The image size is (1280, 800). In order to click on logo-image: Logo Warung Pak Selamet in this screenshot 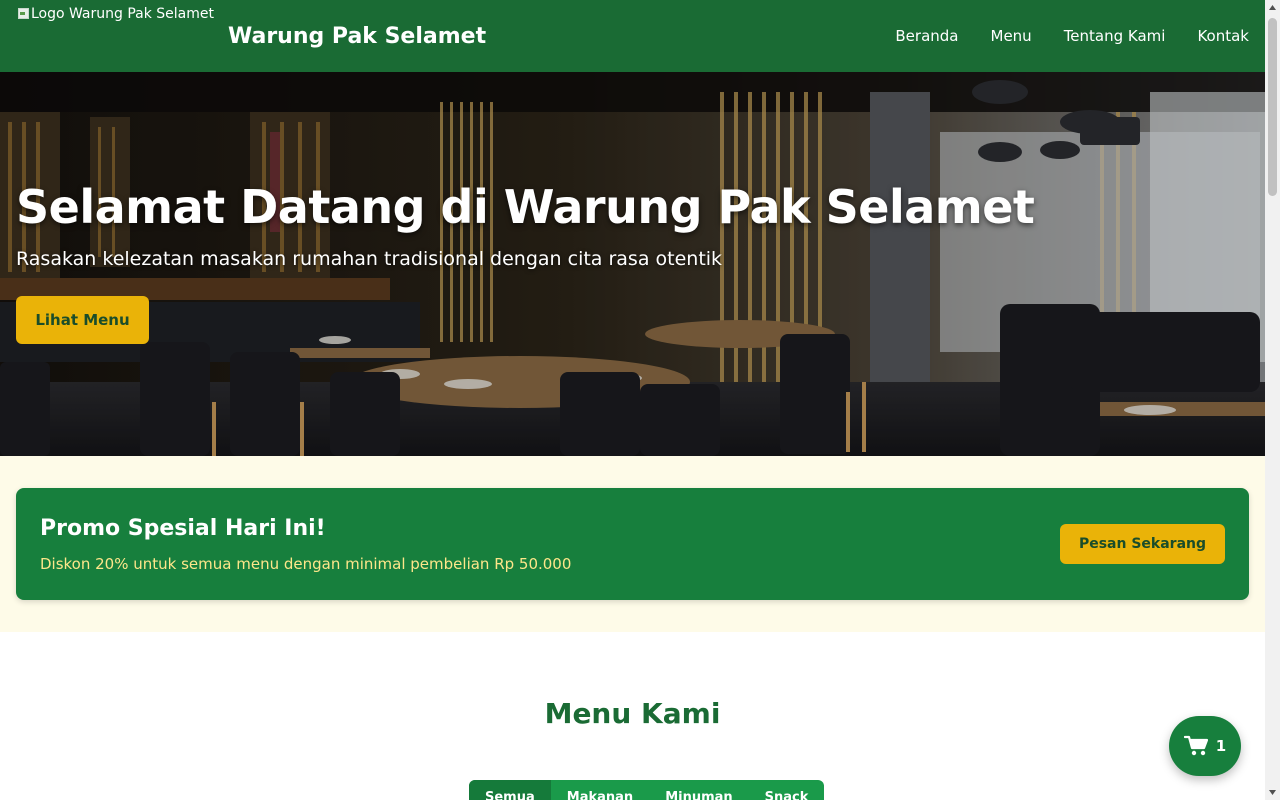, I will do `click(115, 26)`.